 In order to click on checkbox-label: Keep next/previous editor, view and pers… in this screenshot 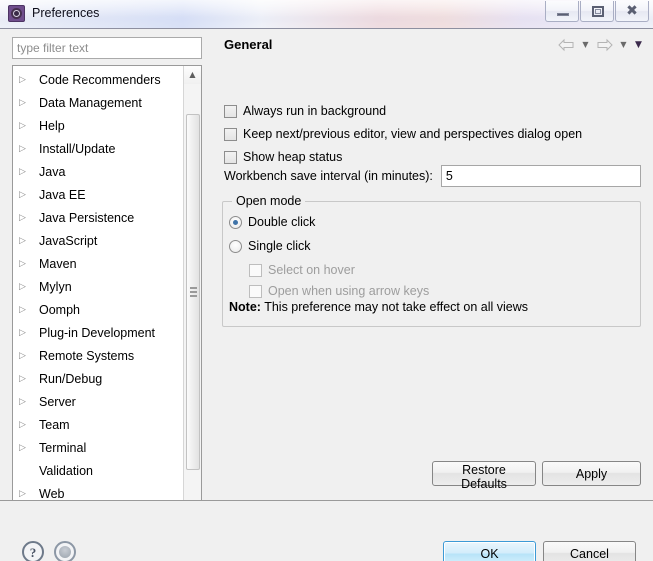, I will do `click(413, 134)`.